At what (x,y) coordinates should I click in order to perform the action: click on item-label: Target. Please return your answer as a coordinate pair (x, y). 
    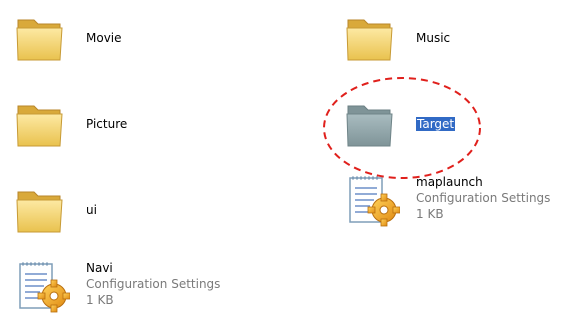
    Looking at the image, I should click on (436, 124).